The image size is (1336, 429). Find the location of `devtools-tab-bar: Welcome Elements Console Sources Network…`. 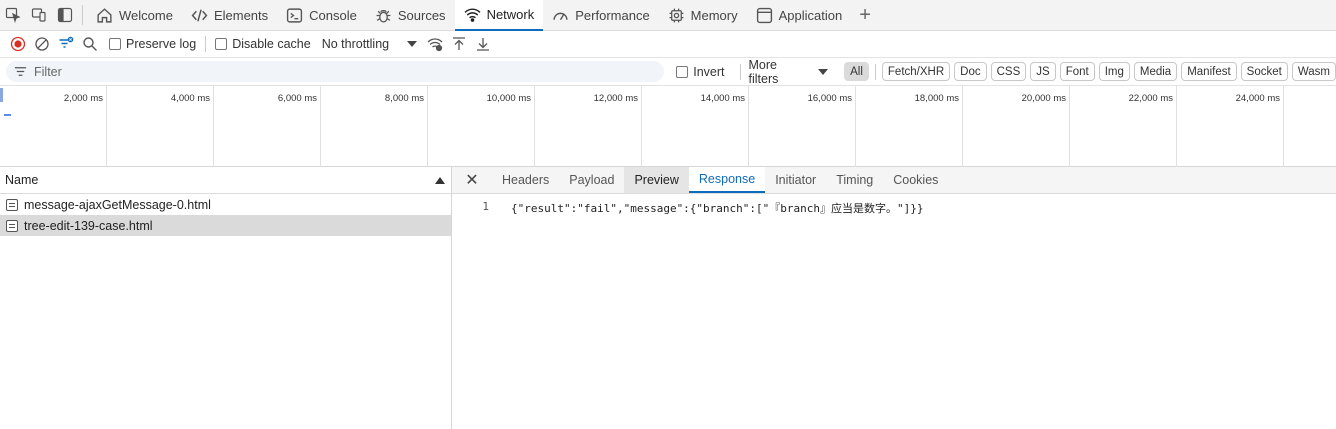

devtools-tab-bar: Welcome Elements Console Sources Network… is located at coordinates (668, 15).